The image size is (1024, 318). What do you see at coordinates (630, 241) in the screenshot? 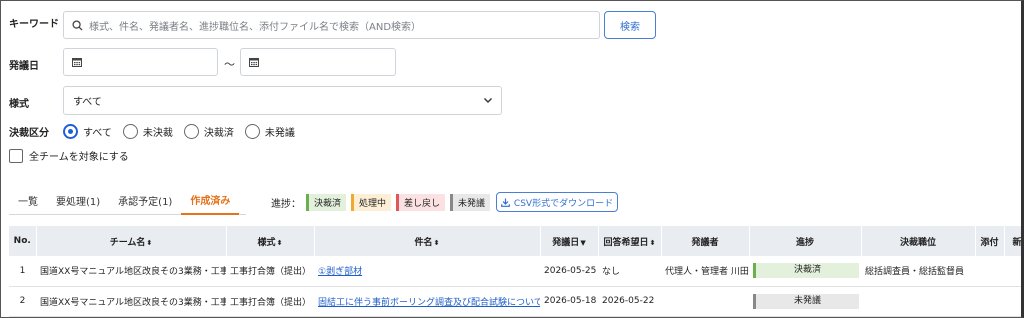
I see `col-reply: 回答希望日⬍` at bounding box center [630, 241].